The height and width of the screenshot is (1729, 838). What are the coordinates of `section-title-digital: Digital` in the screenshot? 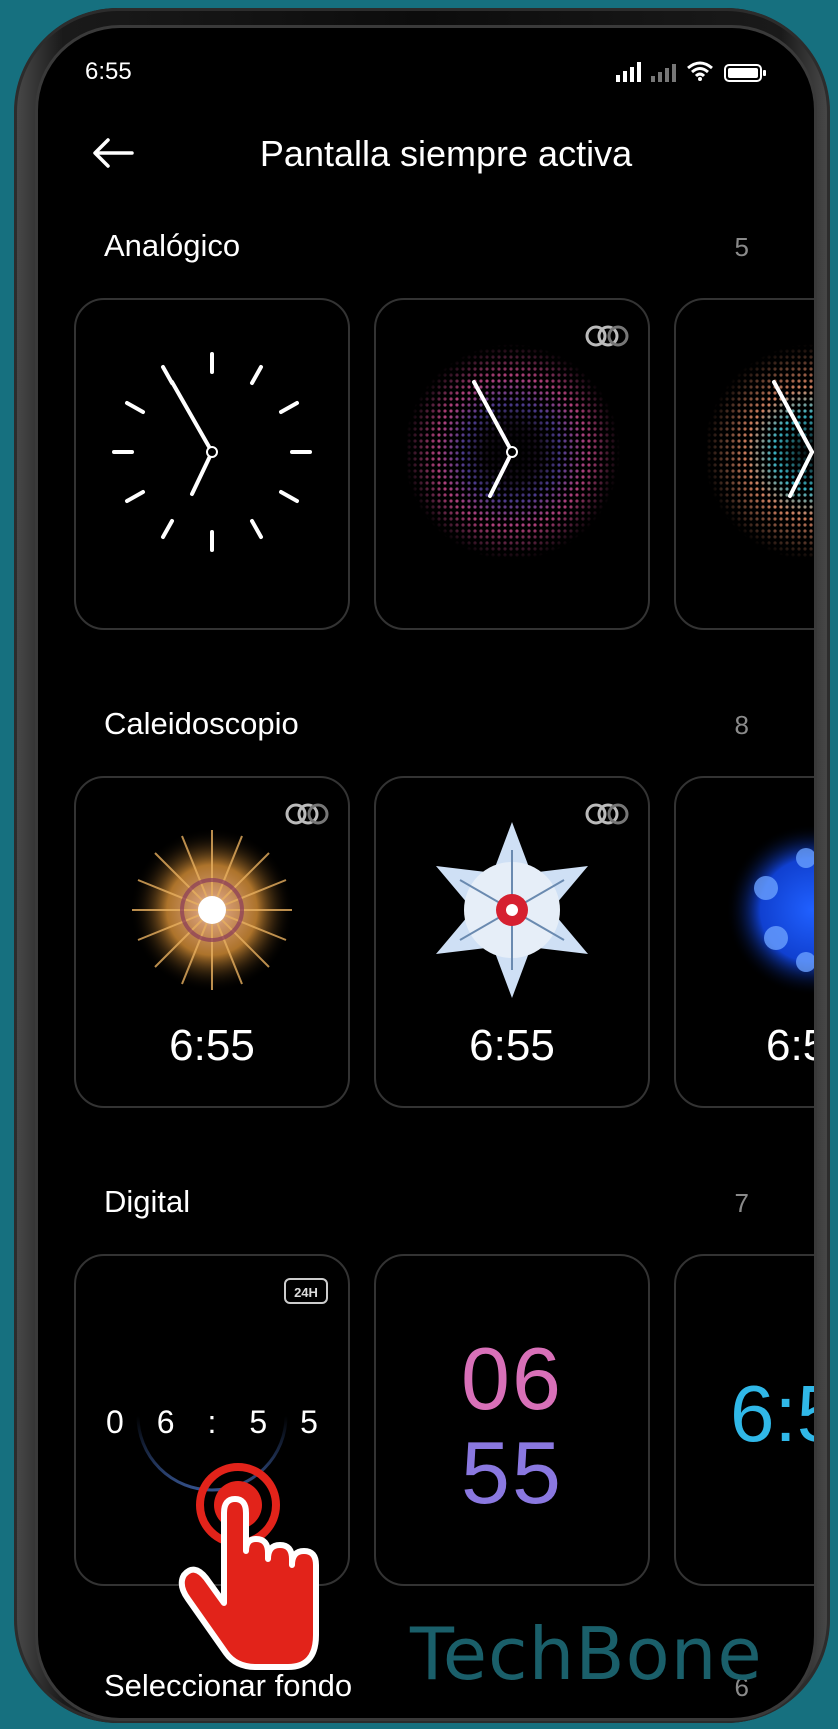 It's located at (147, 1201).